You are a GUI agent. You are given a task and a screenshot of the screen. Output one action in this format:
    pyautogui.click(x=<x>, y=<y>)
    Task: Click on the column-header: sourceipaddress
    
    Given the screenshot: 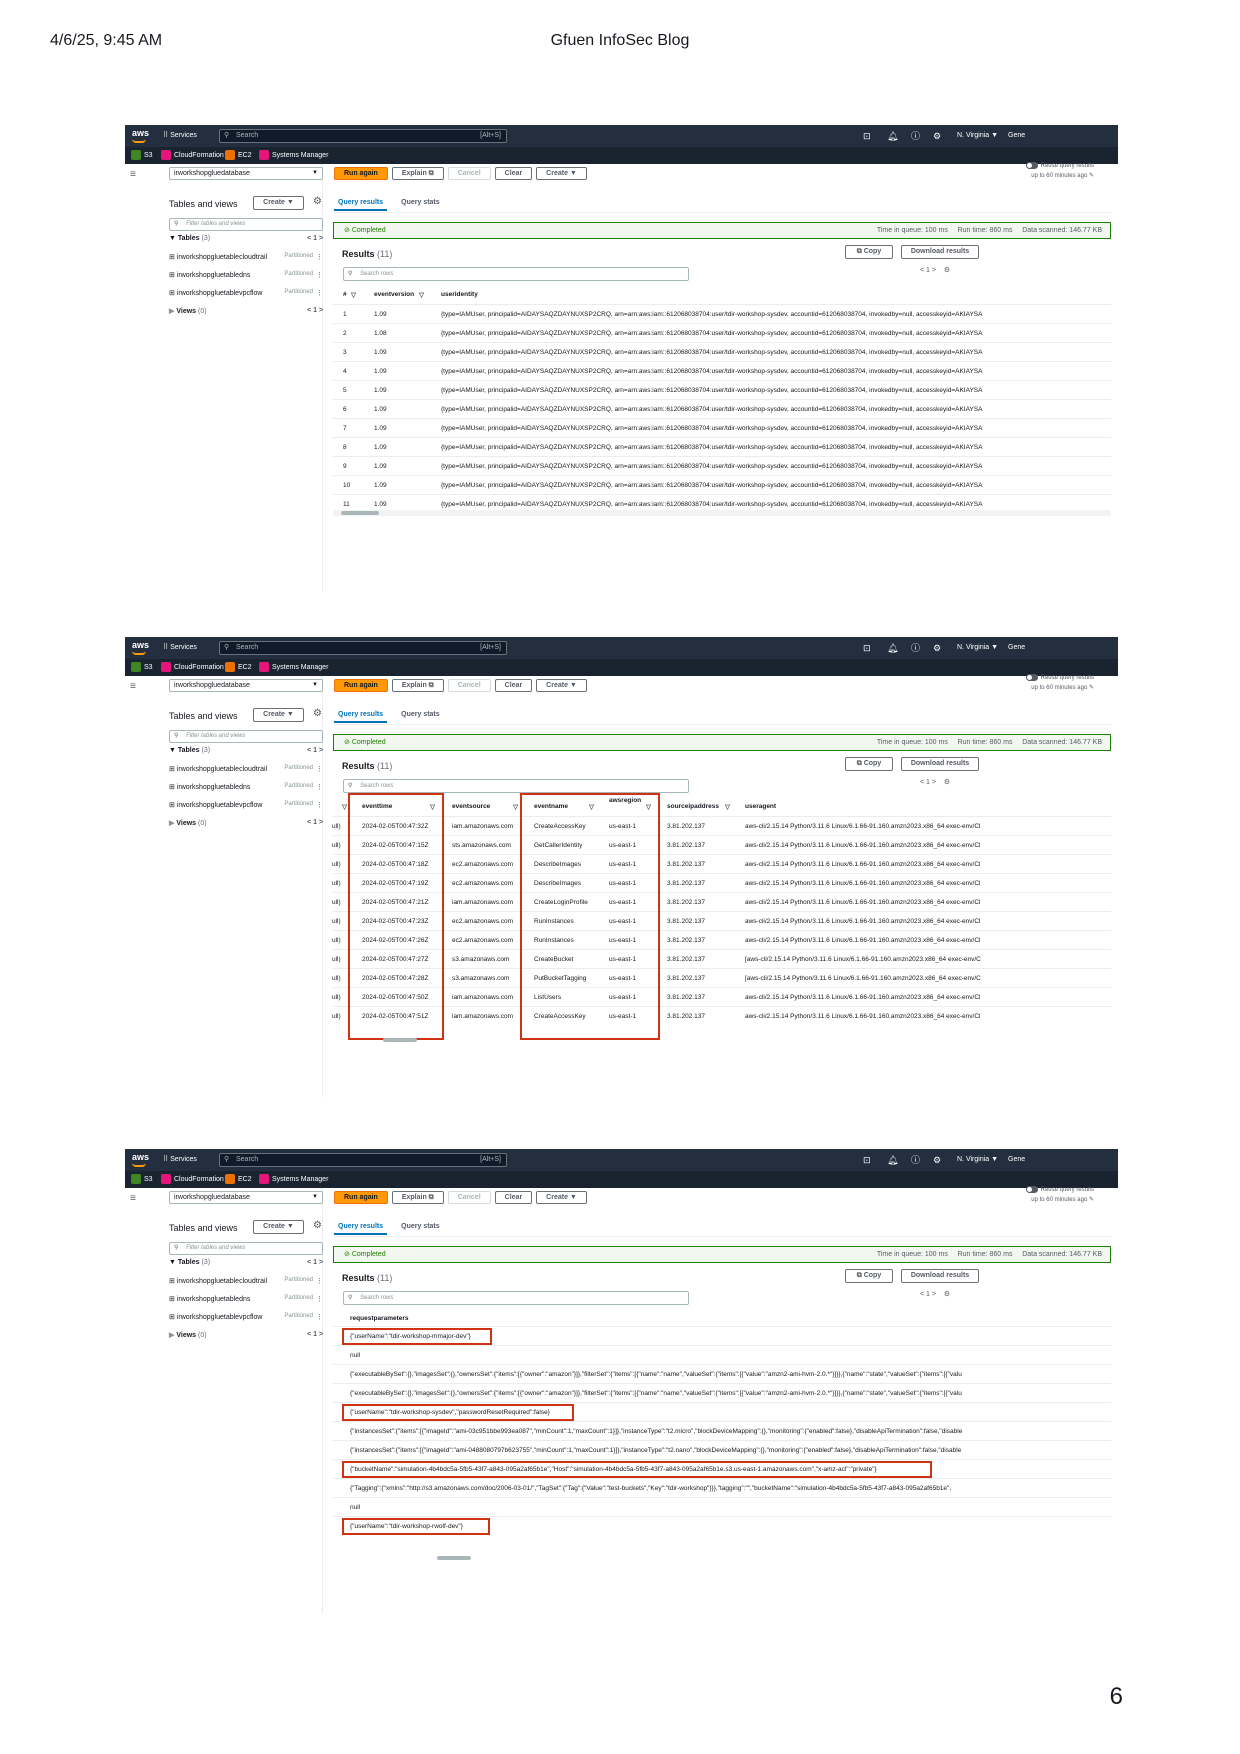 What is the action you would take?
    pyautogui.click(x=693, y=806)
    